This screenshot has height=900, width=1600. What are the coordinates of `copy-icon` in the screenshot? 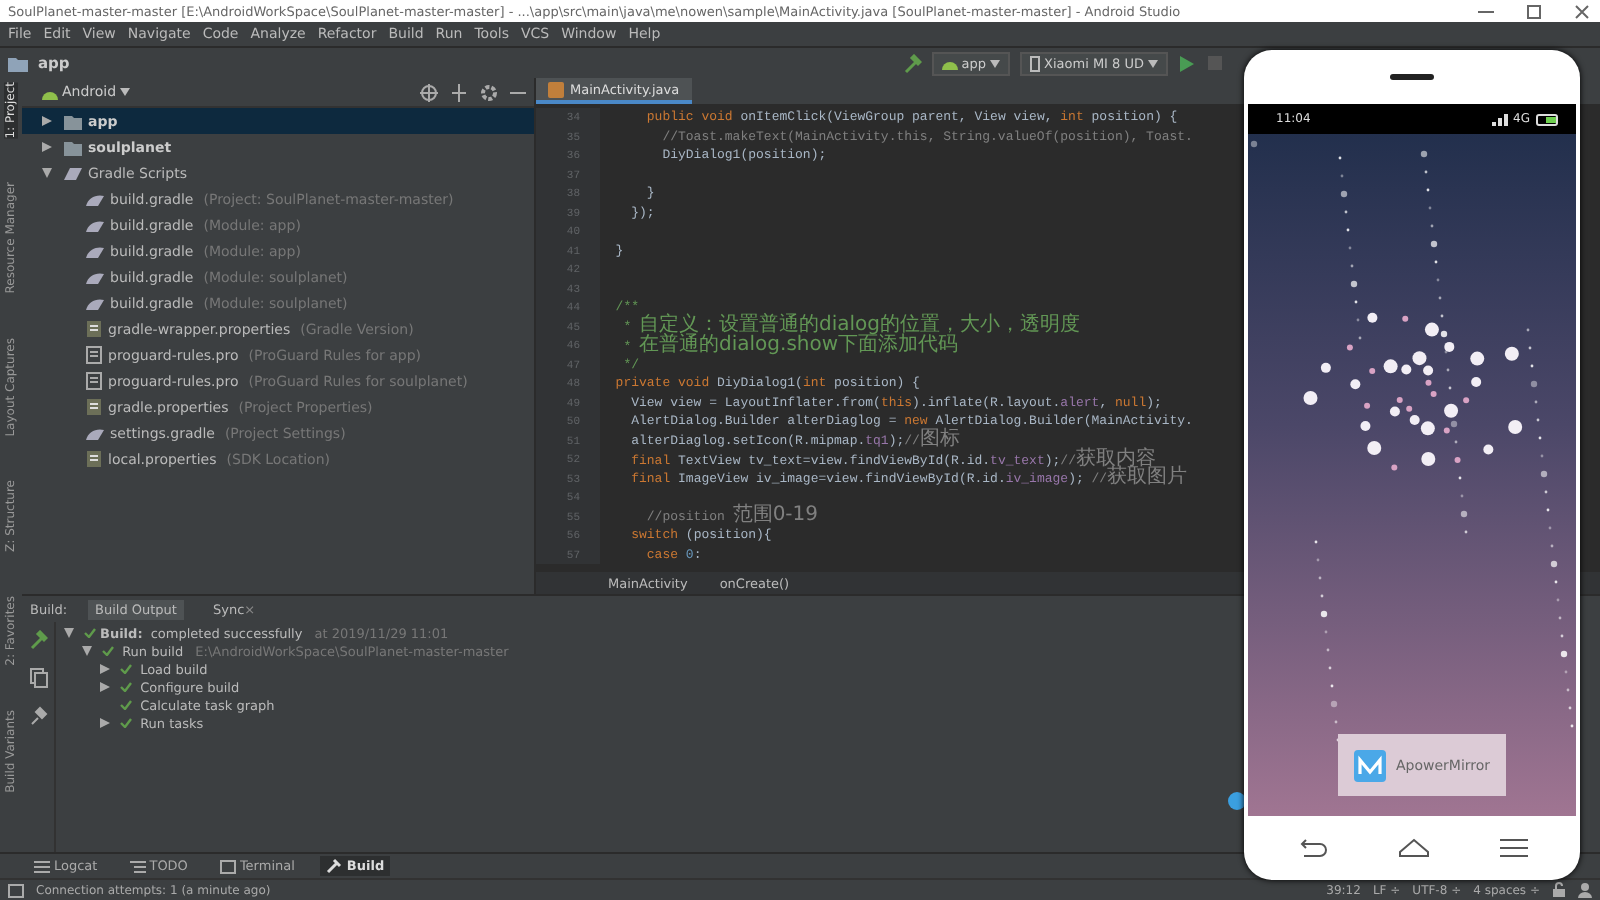 It's located at (38, 678).